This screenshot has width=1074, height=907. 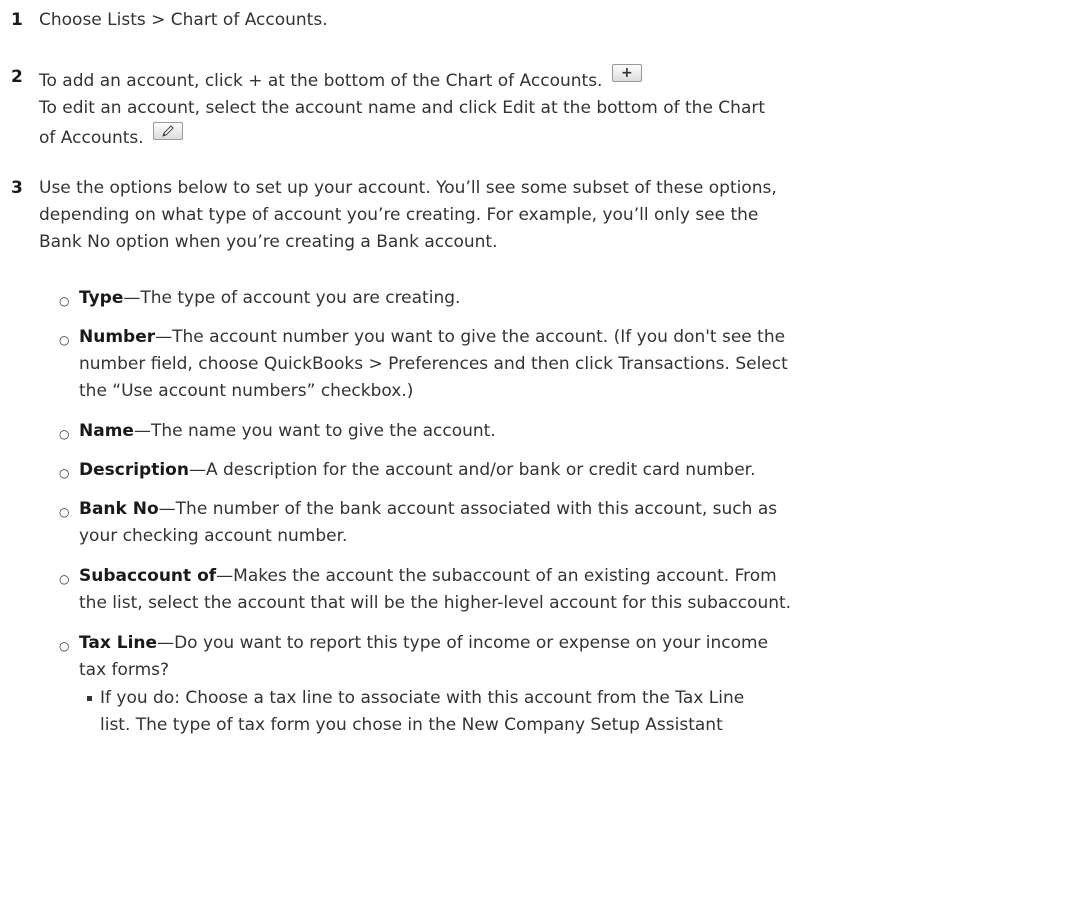 I want to click on option-term: Bank No, so click(x=119, y=509).